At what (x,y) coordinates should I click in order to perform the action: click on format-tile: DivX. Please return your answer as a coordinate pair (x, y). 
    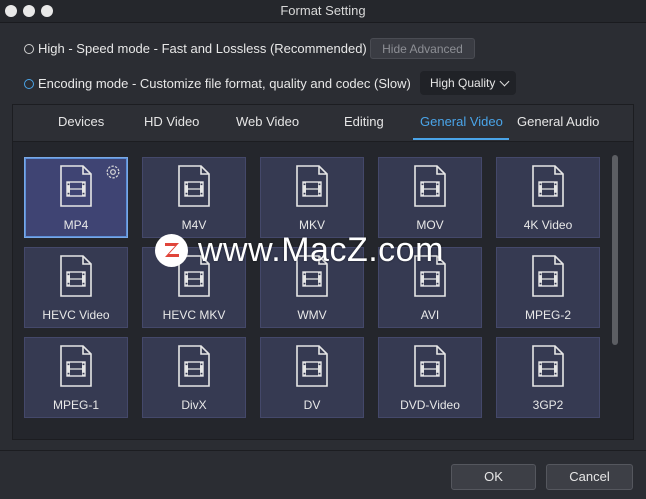
    Looking at the image, I should click on (194, 377).